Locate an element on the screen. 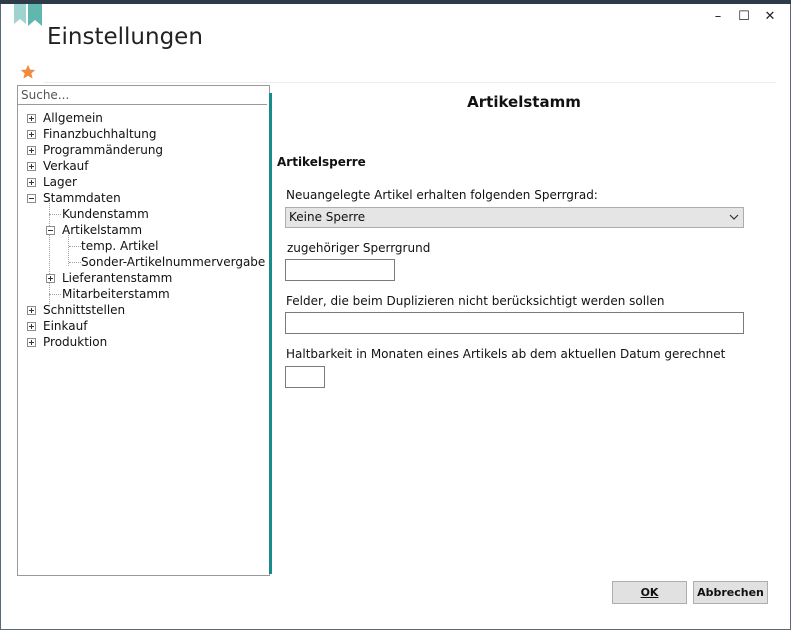 The image size is (791, 630). window-controls: – ☐ ✕ is located at coordinates (744, 16).